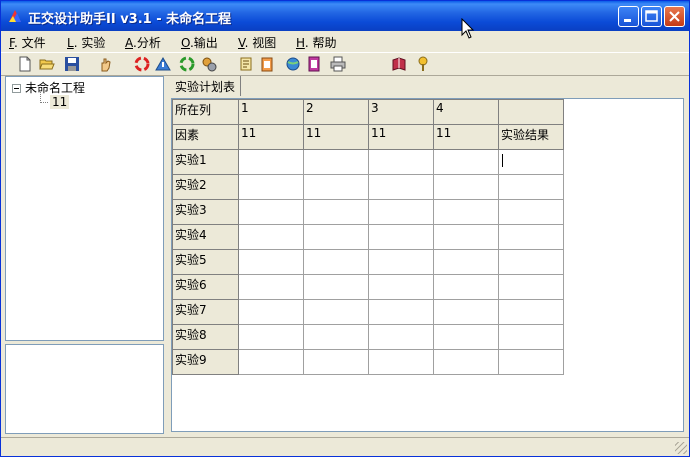 The height and width of the screenshot is (457, 690). Describe the element at coordinates (628, 16) in the screenshot. I see `minimize-button` at that location.